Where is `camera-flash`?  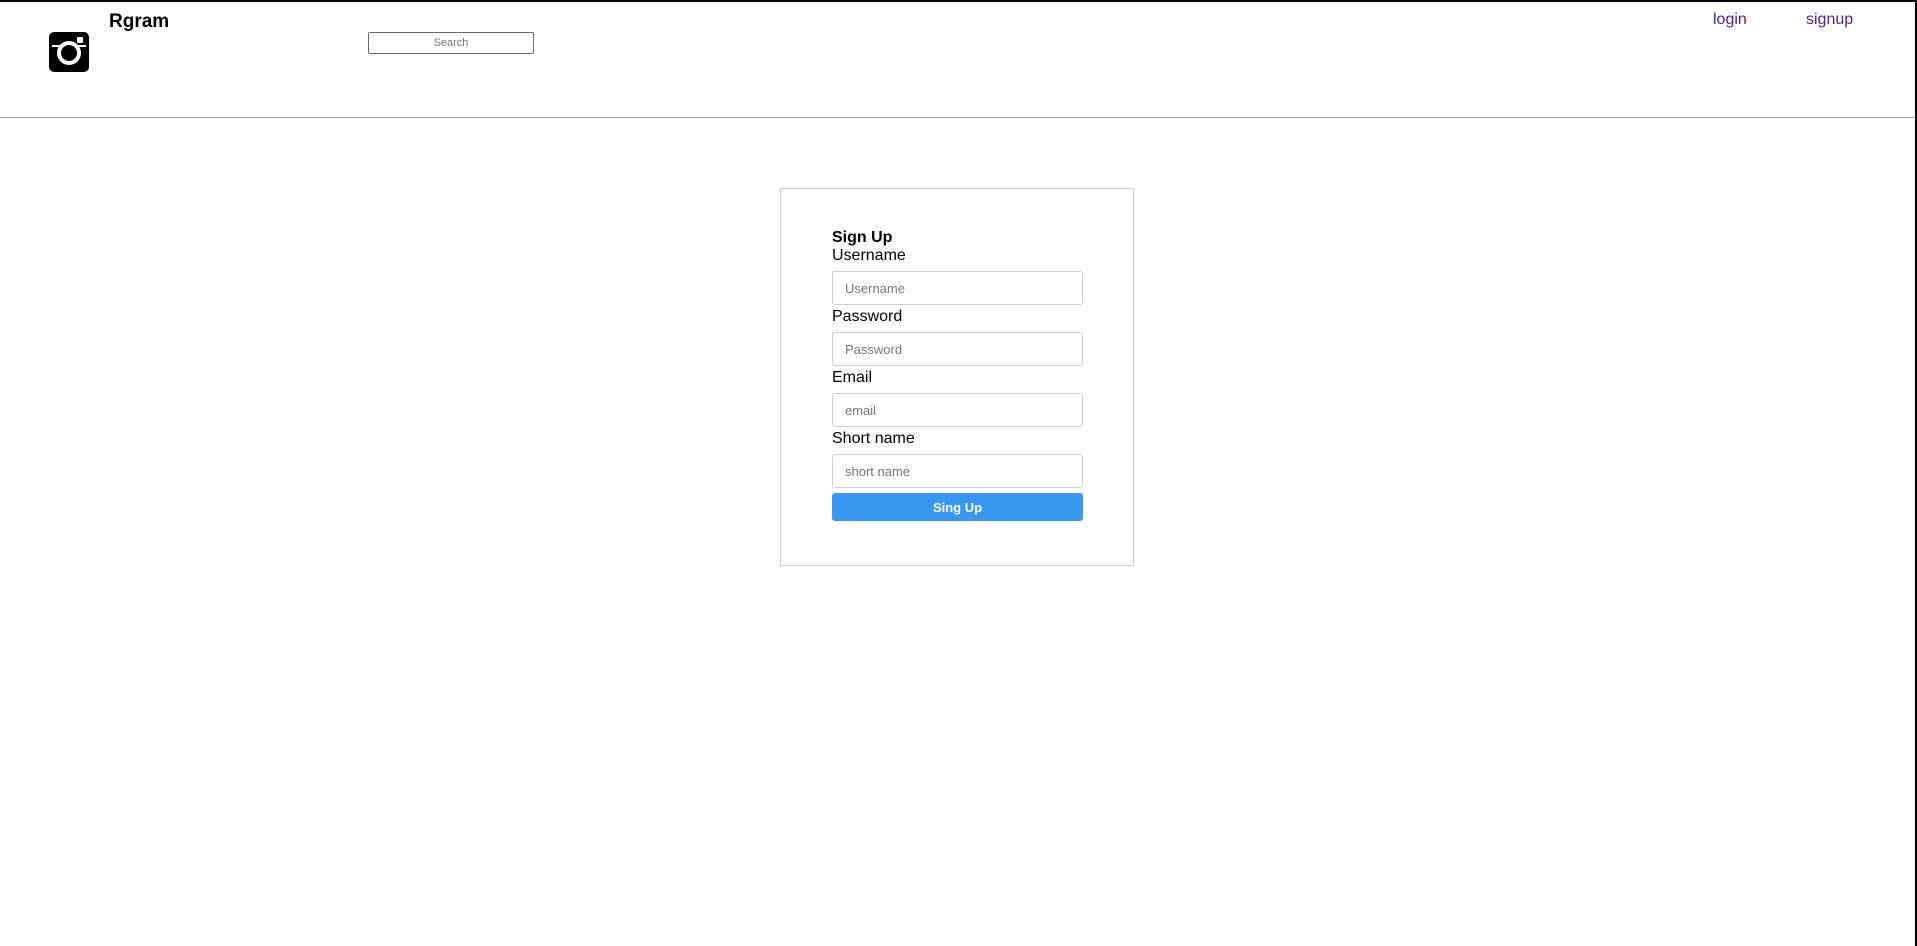 camera-flash is located at coordinates (80, 40).